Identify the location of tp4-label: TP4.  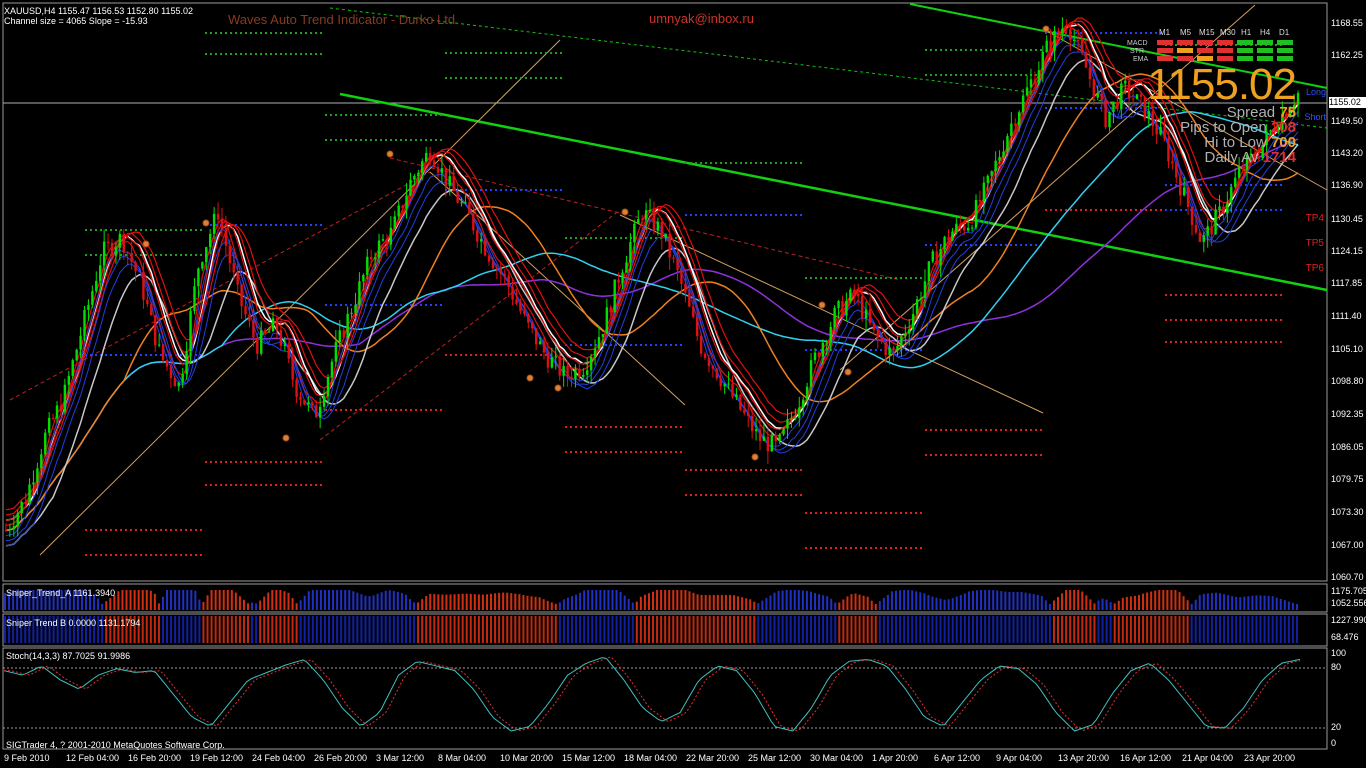
(1314, 218).